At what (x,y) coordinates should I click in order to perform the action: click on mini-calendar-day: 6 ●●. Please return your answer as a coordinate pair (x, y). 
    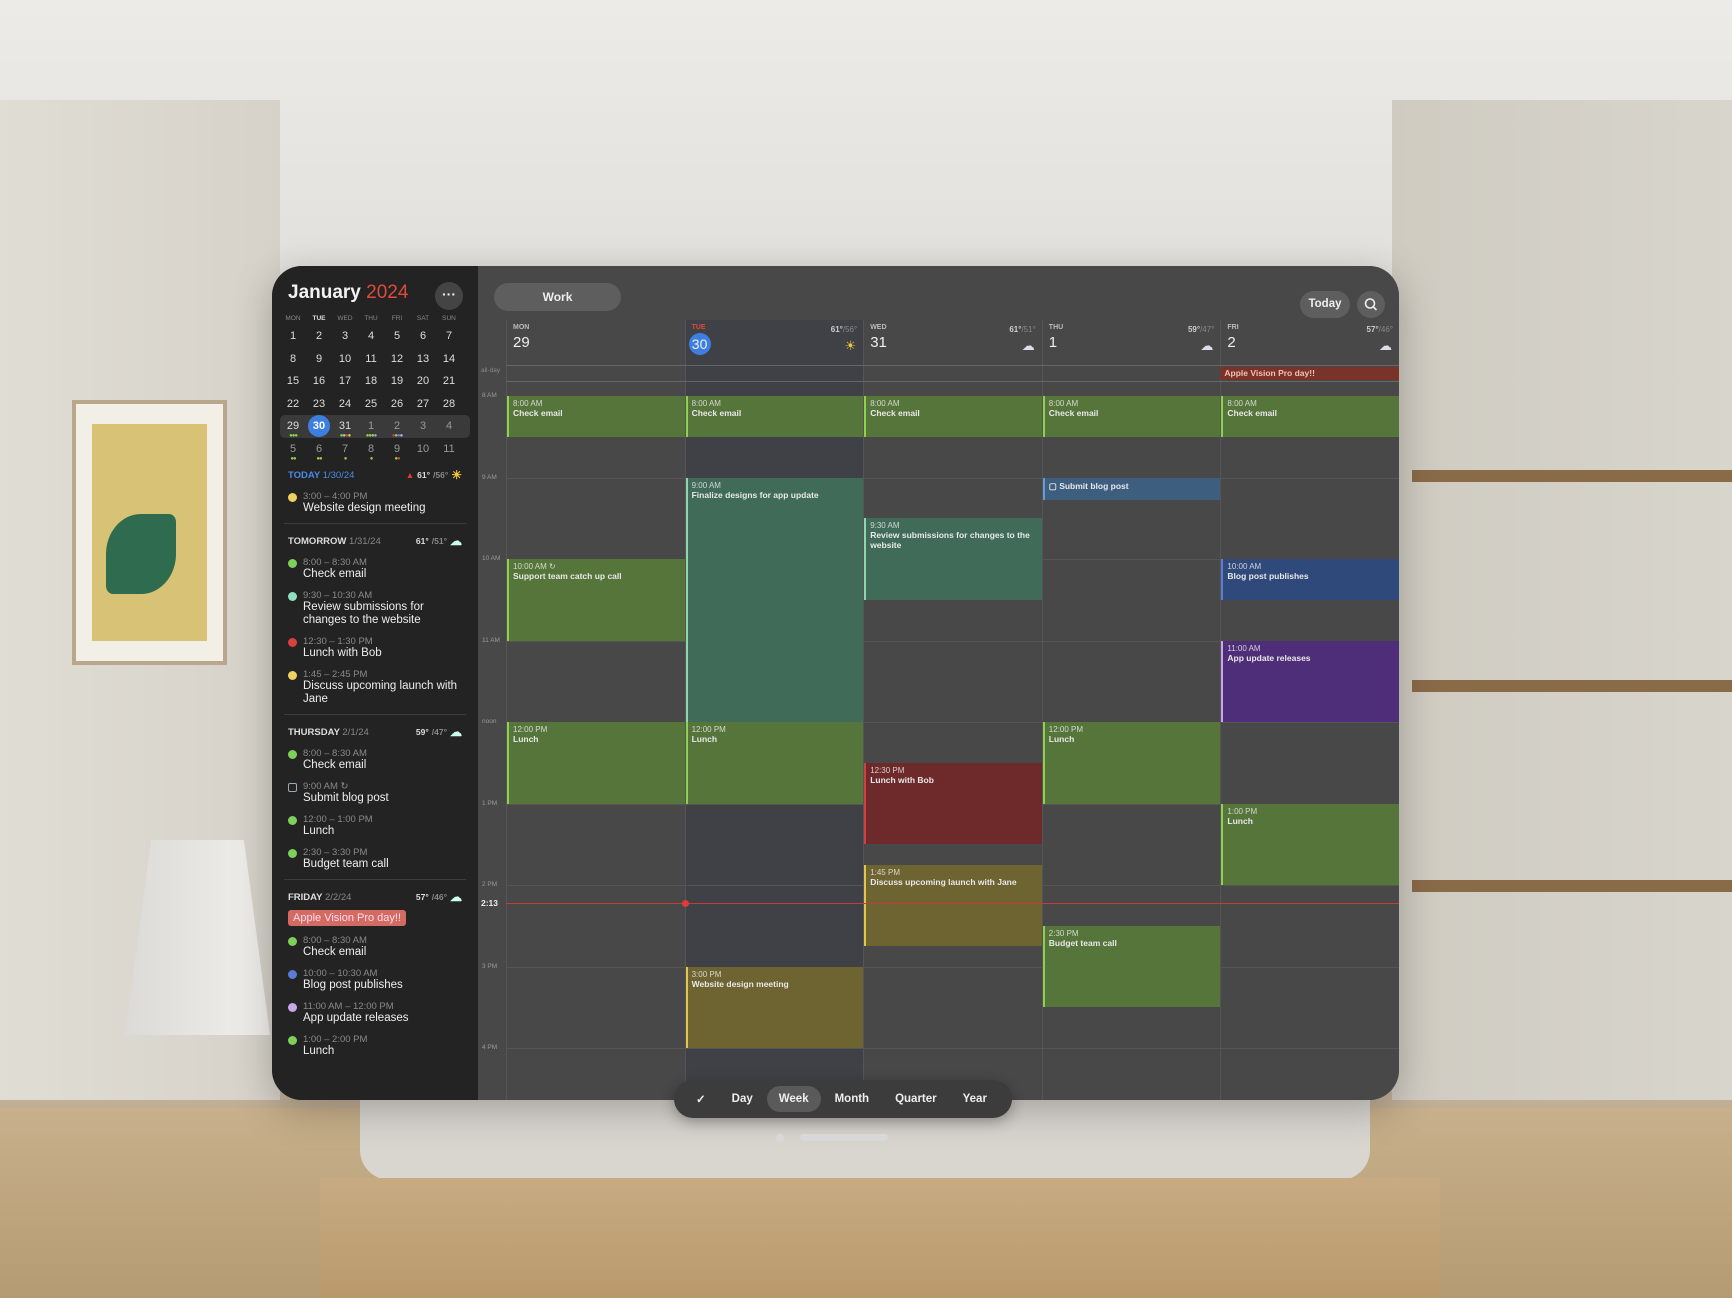
    Looking at the image, I should click on (319, 451).